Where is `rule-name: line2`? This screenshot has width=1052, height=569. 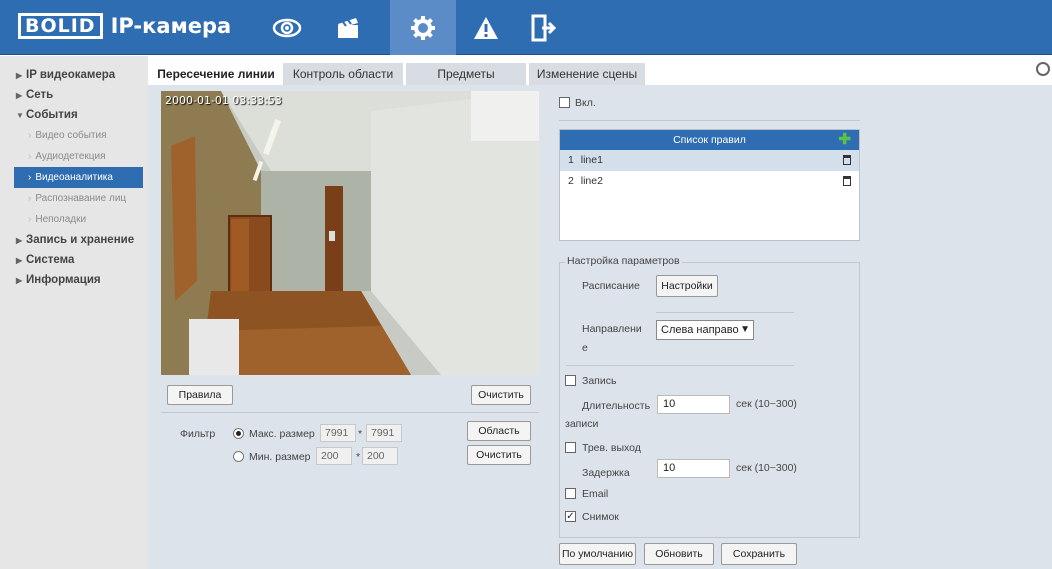
rule-name: line2 is located at coordinates (591, 181).